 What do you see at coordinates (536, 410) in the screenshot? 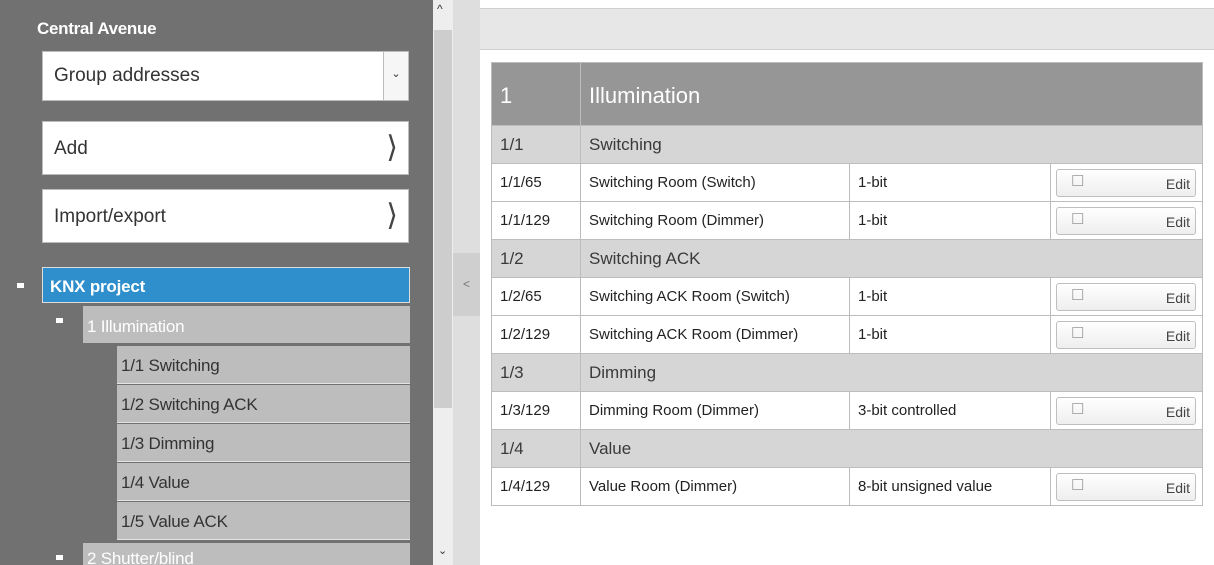
I see `group-address: 1/3/129` at bounding box center [536, 410].